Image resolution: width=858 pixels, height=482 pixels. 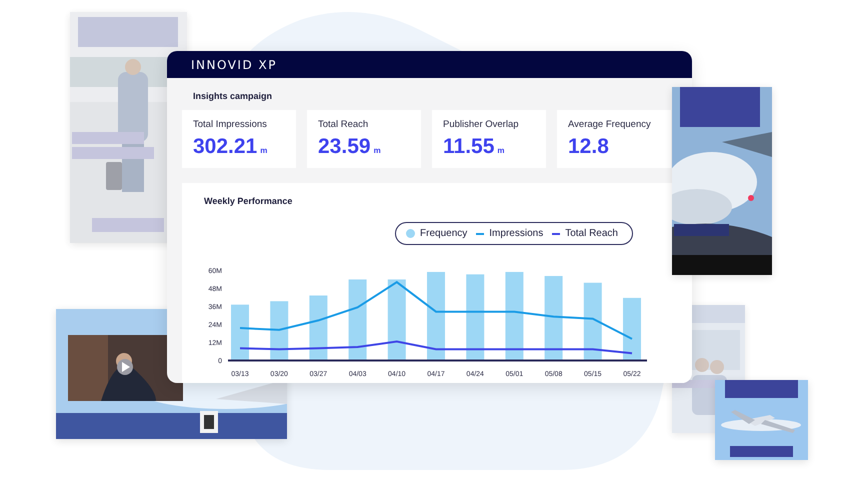 I want to click on metric-label: Total Reach, so click(x=344, y=124).